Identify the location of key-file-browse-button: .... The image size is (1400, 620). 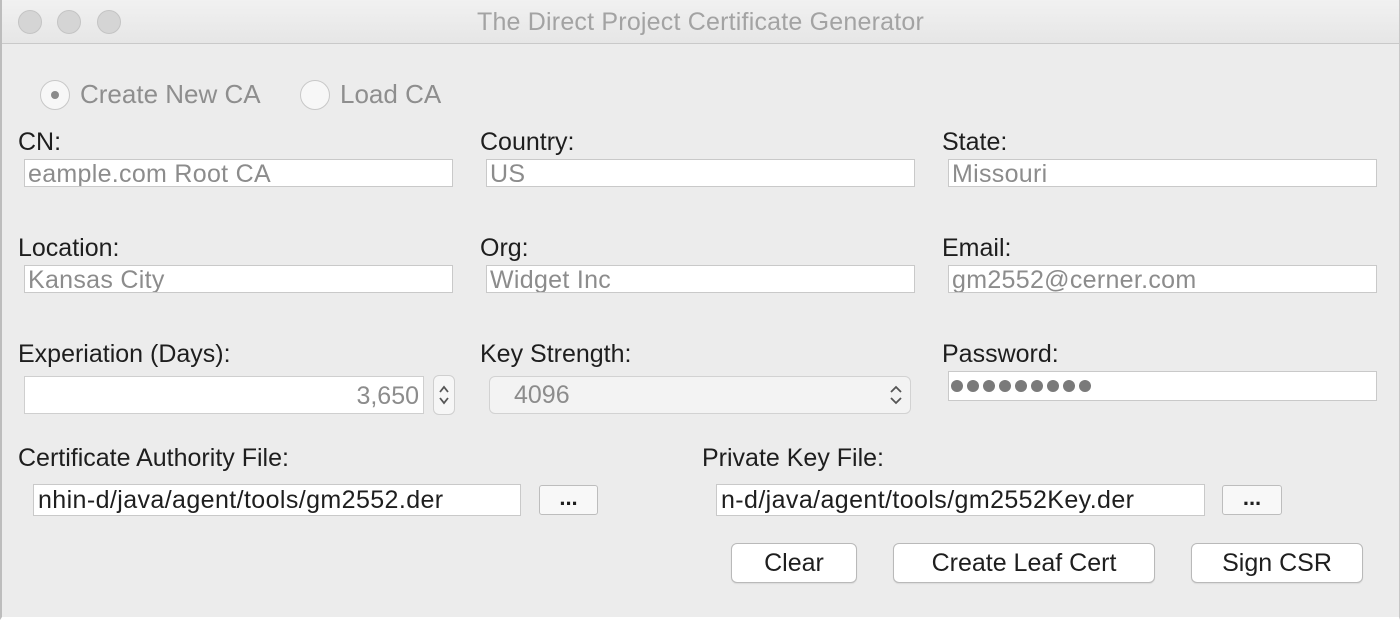
(1252, 500).